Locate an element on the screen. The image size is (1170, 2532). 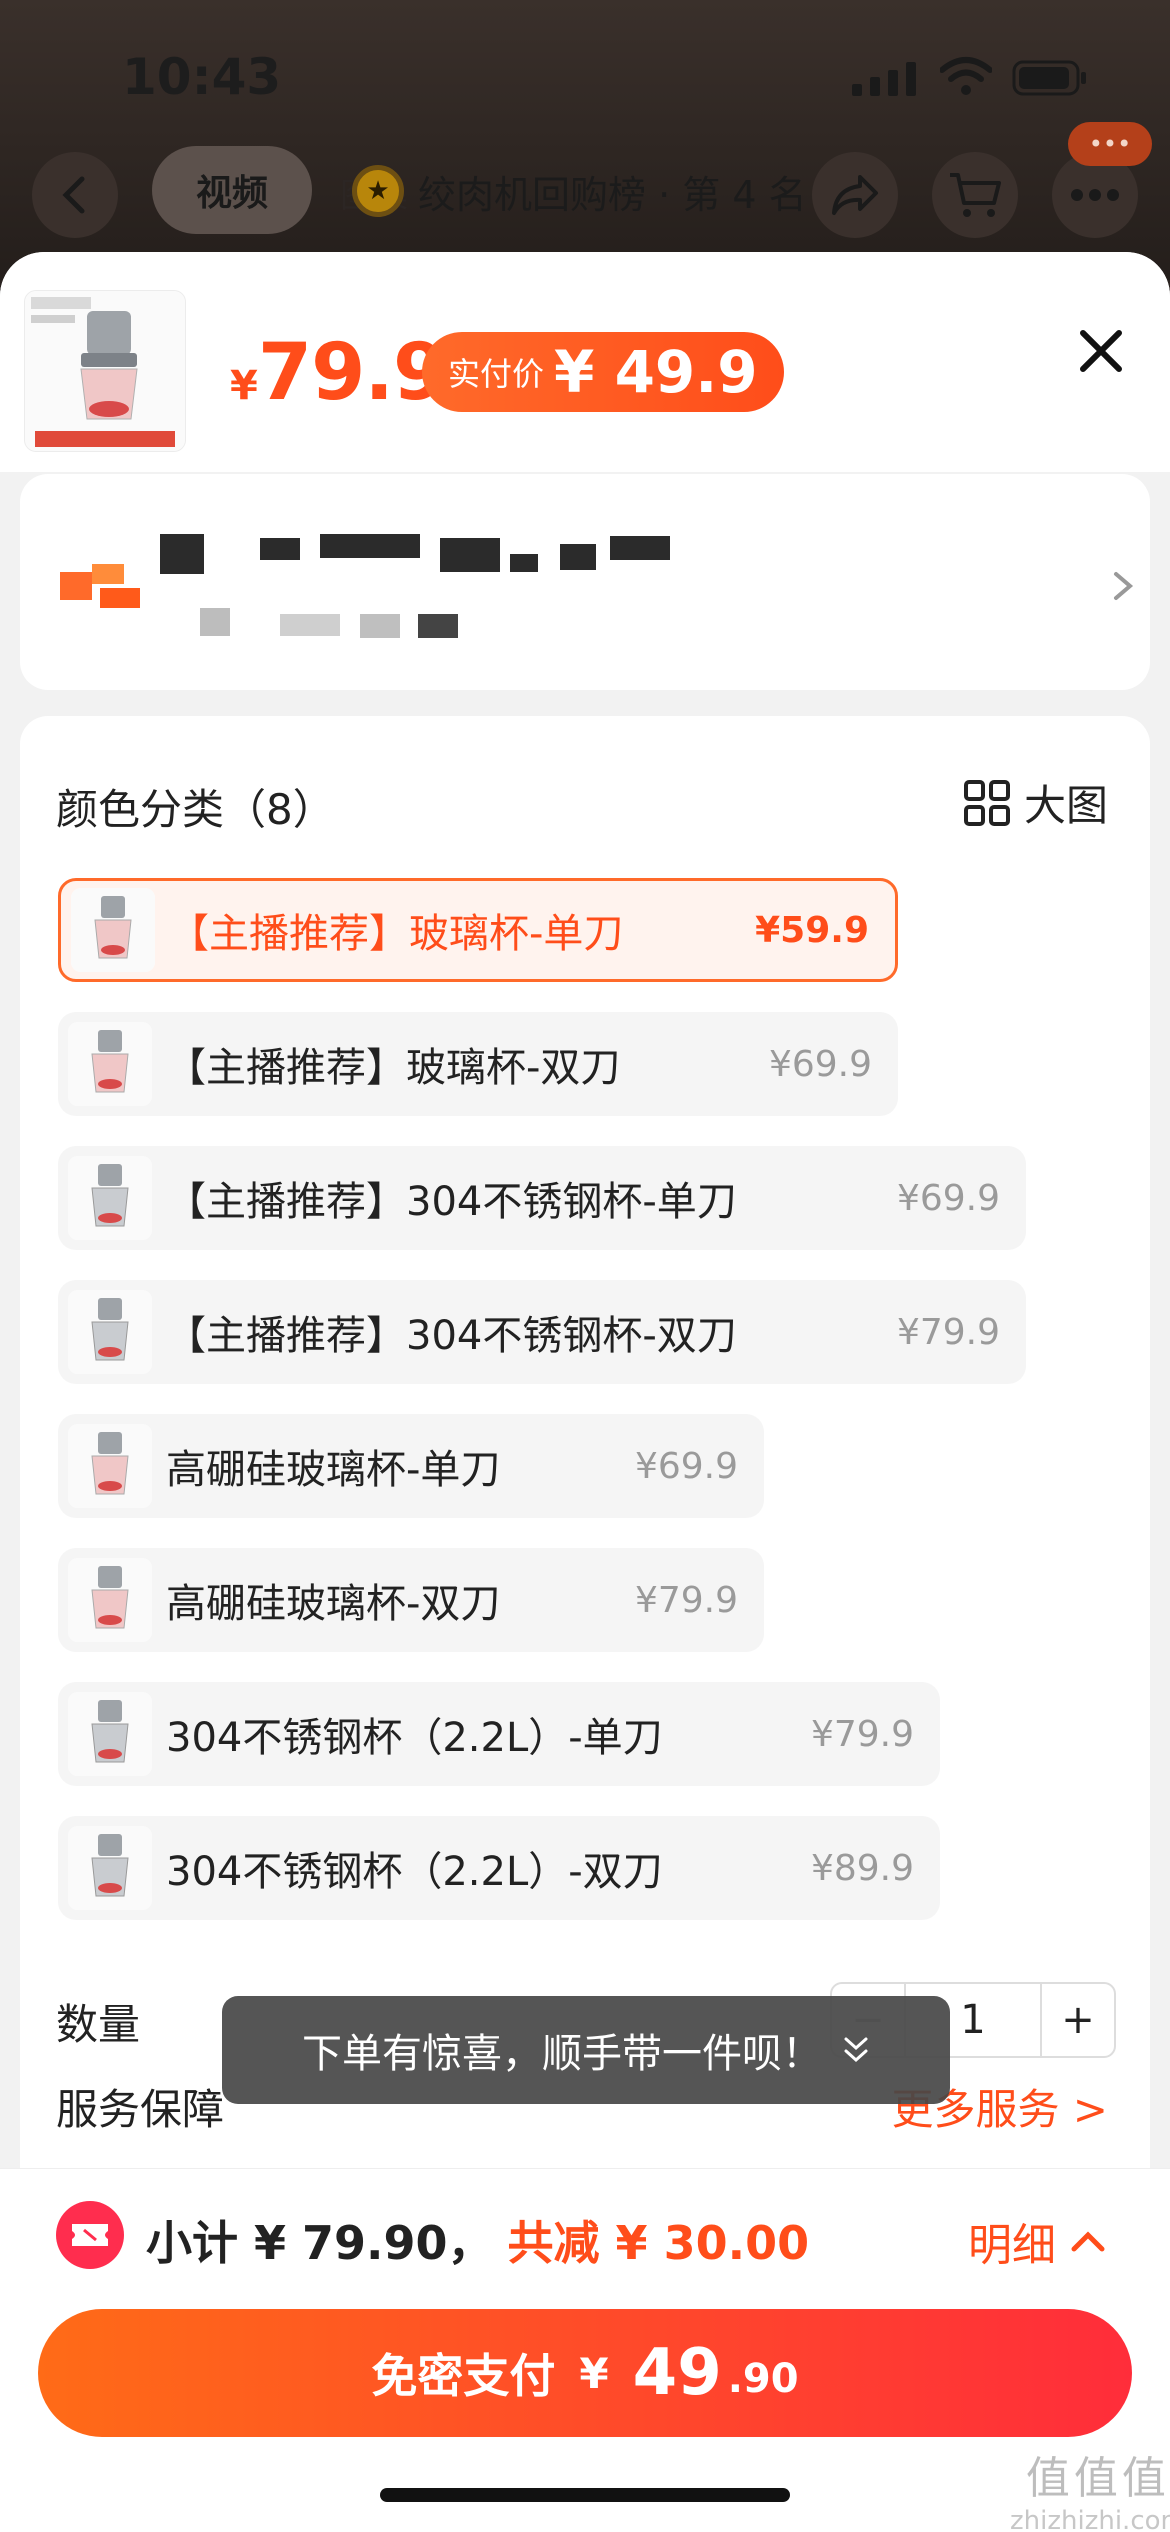
sku-option: 304不锈钢杯（2.2L）-双刀 ¥89.9 is located at coordinates (499, 1868).